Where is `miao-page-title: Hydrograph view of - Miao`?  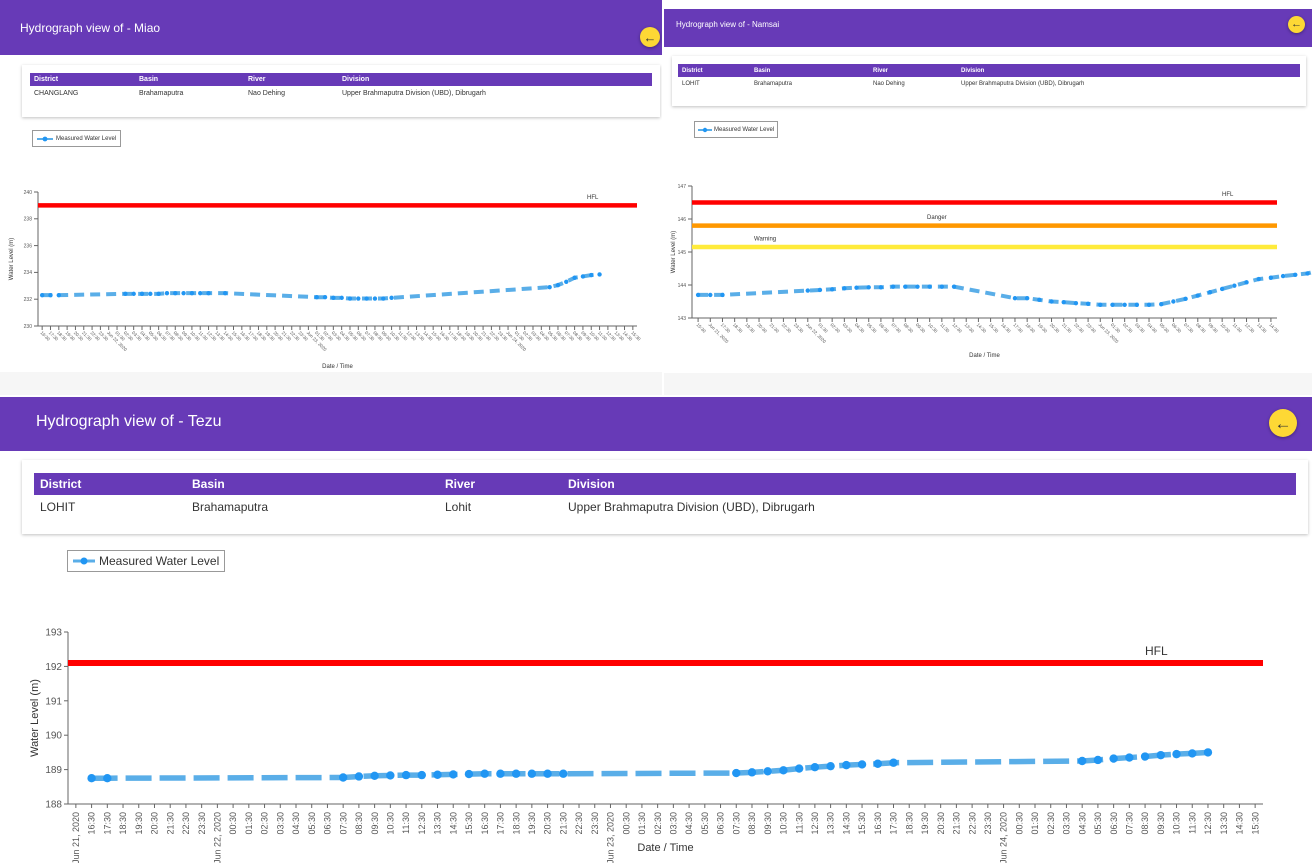 miao-page-title: Hydrograph view of - Miao is located at coordinates (90, 28).